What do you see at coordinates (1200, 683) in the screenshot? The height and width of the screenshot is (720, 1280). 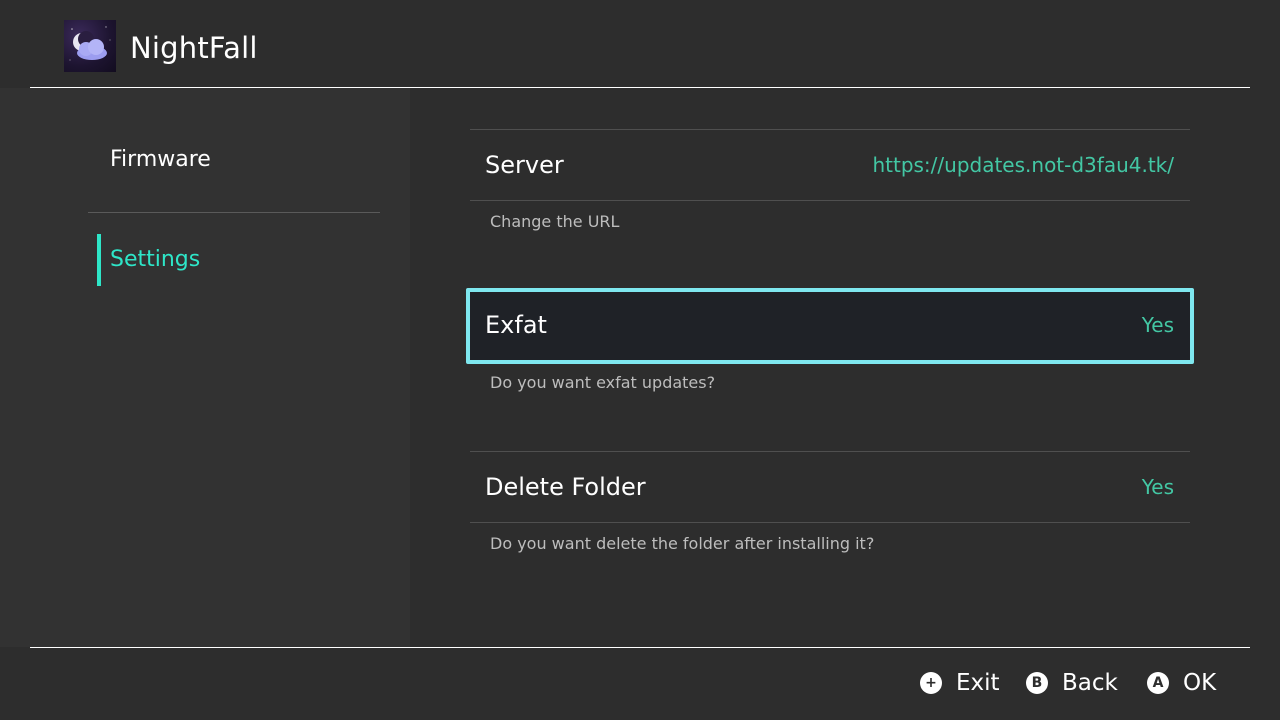 I see `hint-label: OK` at bounding box center [1200, 683].